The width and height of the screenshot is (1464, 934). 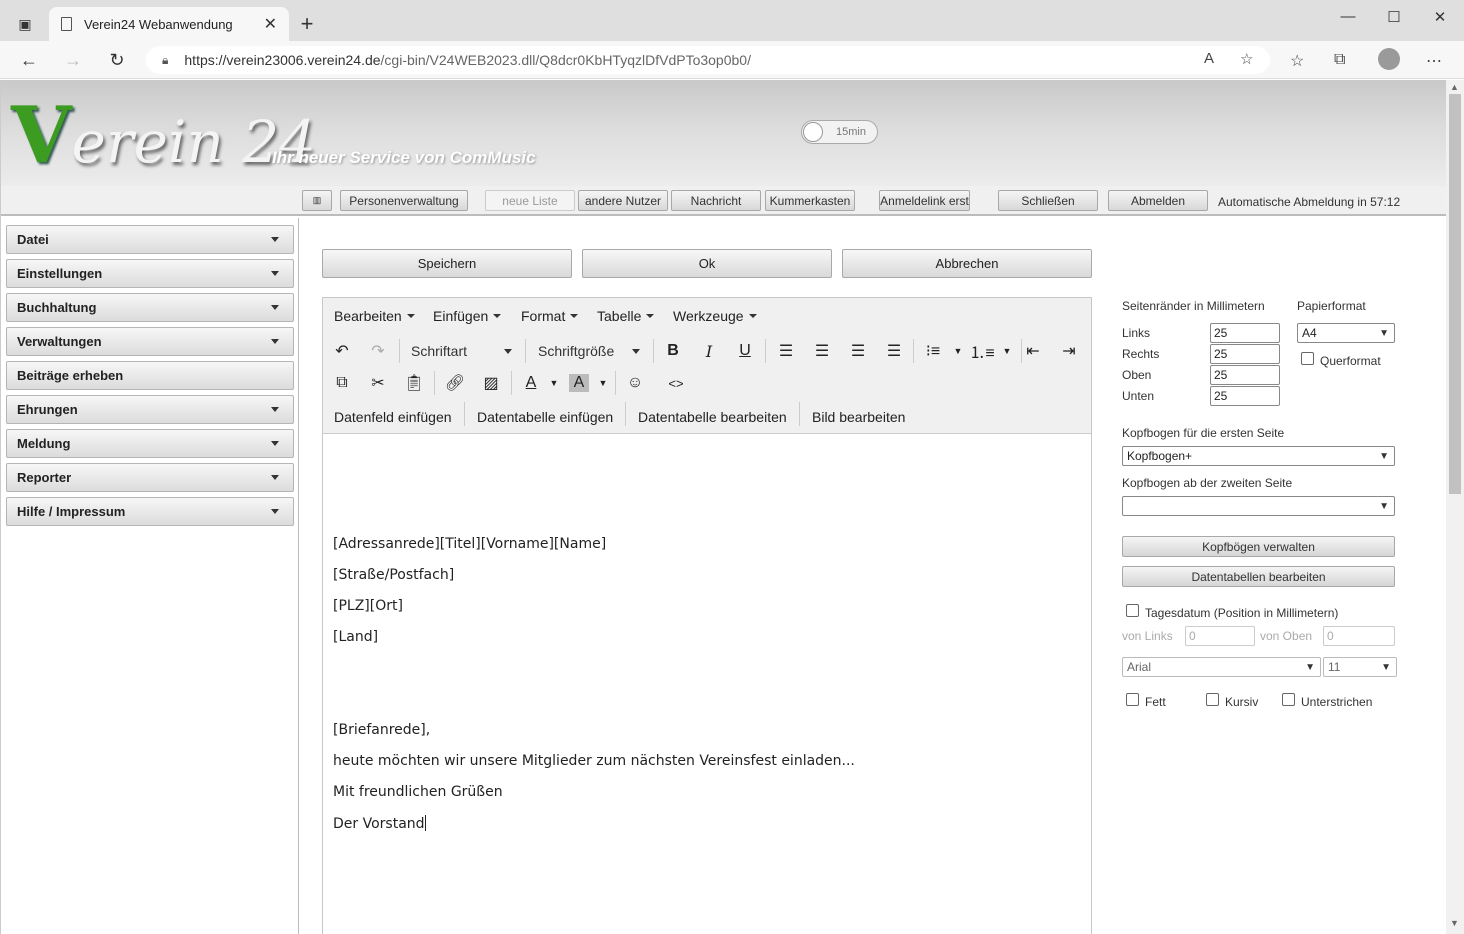 What do you see at coordinates (967, 263) in the screenshot?
I see `cancel-button: Abbrechen` at bounding box center [967, 263].